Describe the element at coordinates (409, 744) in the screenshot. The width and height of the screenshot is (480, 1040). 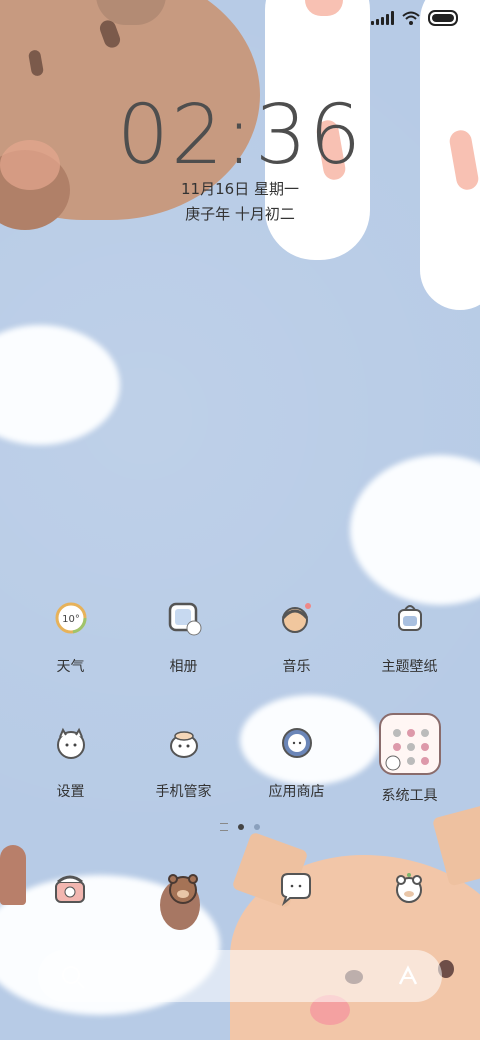
I see `tools-folder-icon` at that location.